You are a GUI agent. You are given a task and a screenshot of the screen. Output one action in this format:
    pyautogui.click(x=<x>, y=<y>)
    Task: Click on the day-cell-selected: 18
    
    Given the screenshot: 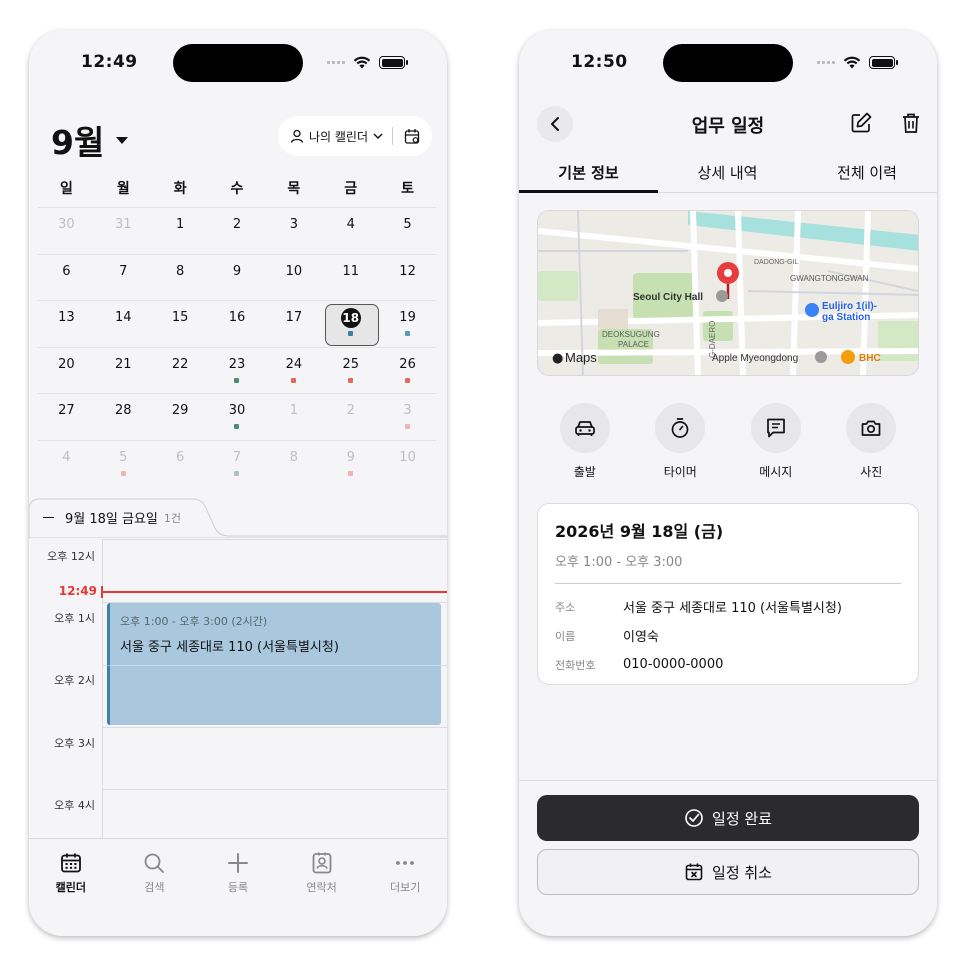 What is the action you would take?
    pyautogui.click(x=350, y=324)
    